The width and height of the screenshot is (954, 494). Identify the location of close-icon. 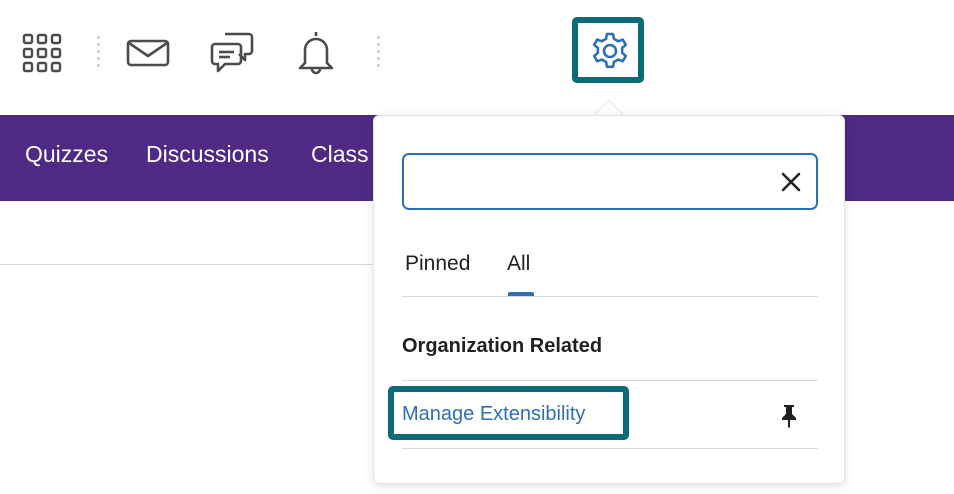
(791, 182).